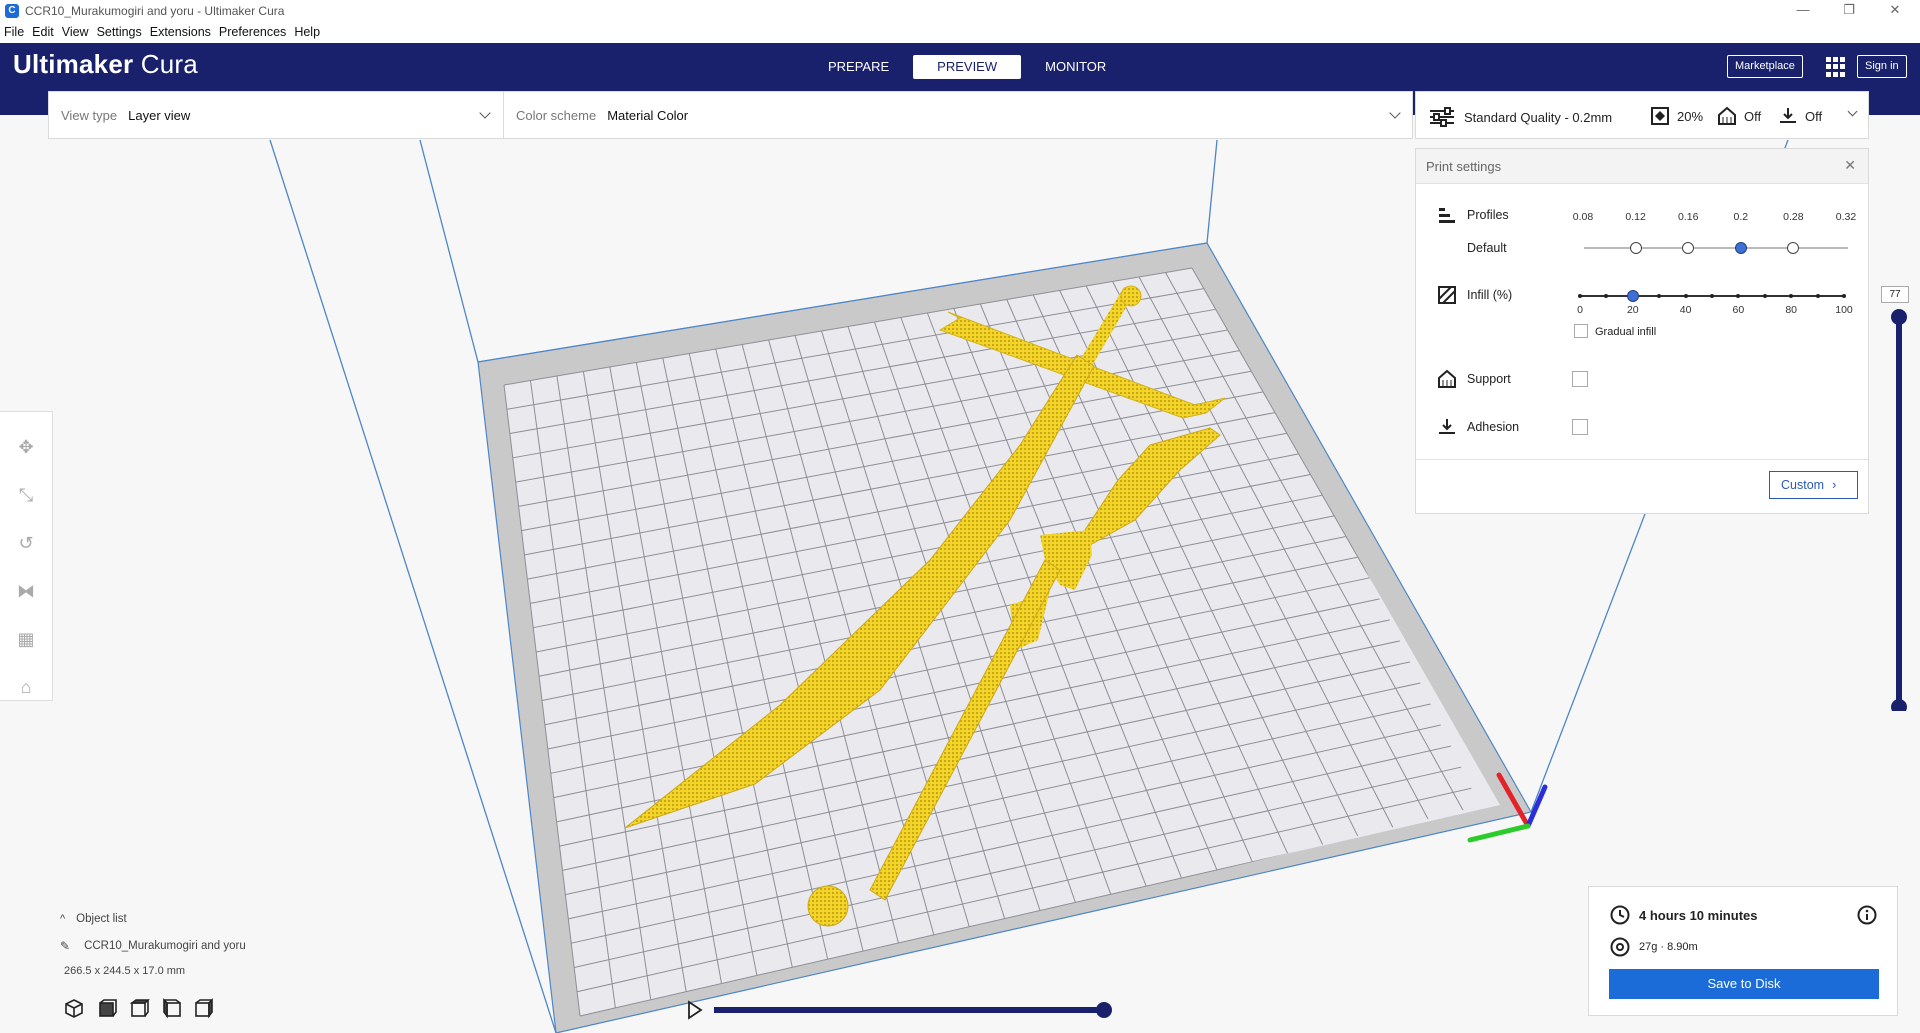 The width and height of the screenshot is (1920, 1033). I want to click on color-scheme-dropdown: Color scheme Material Color, so click(958, 115).